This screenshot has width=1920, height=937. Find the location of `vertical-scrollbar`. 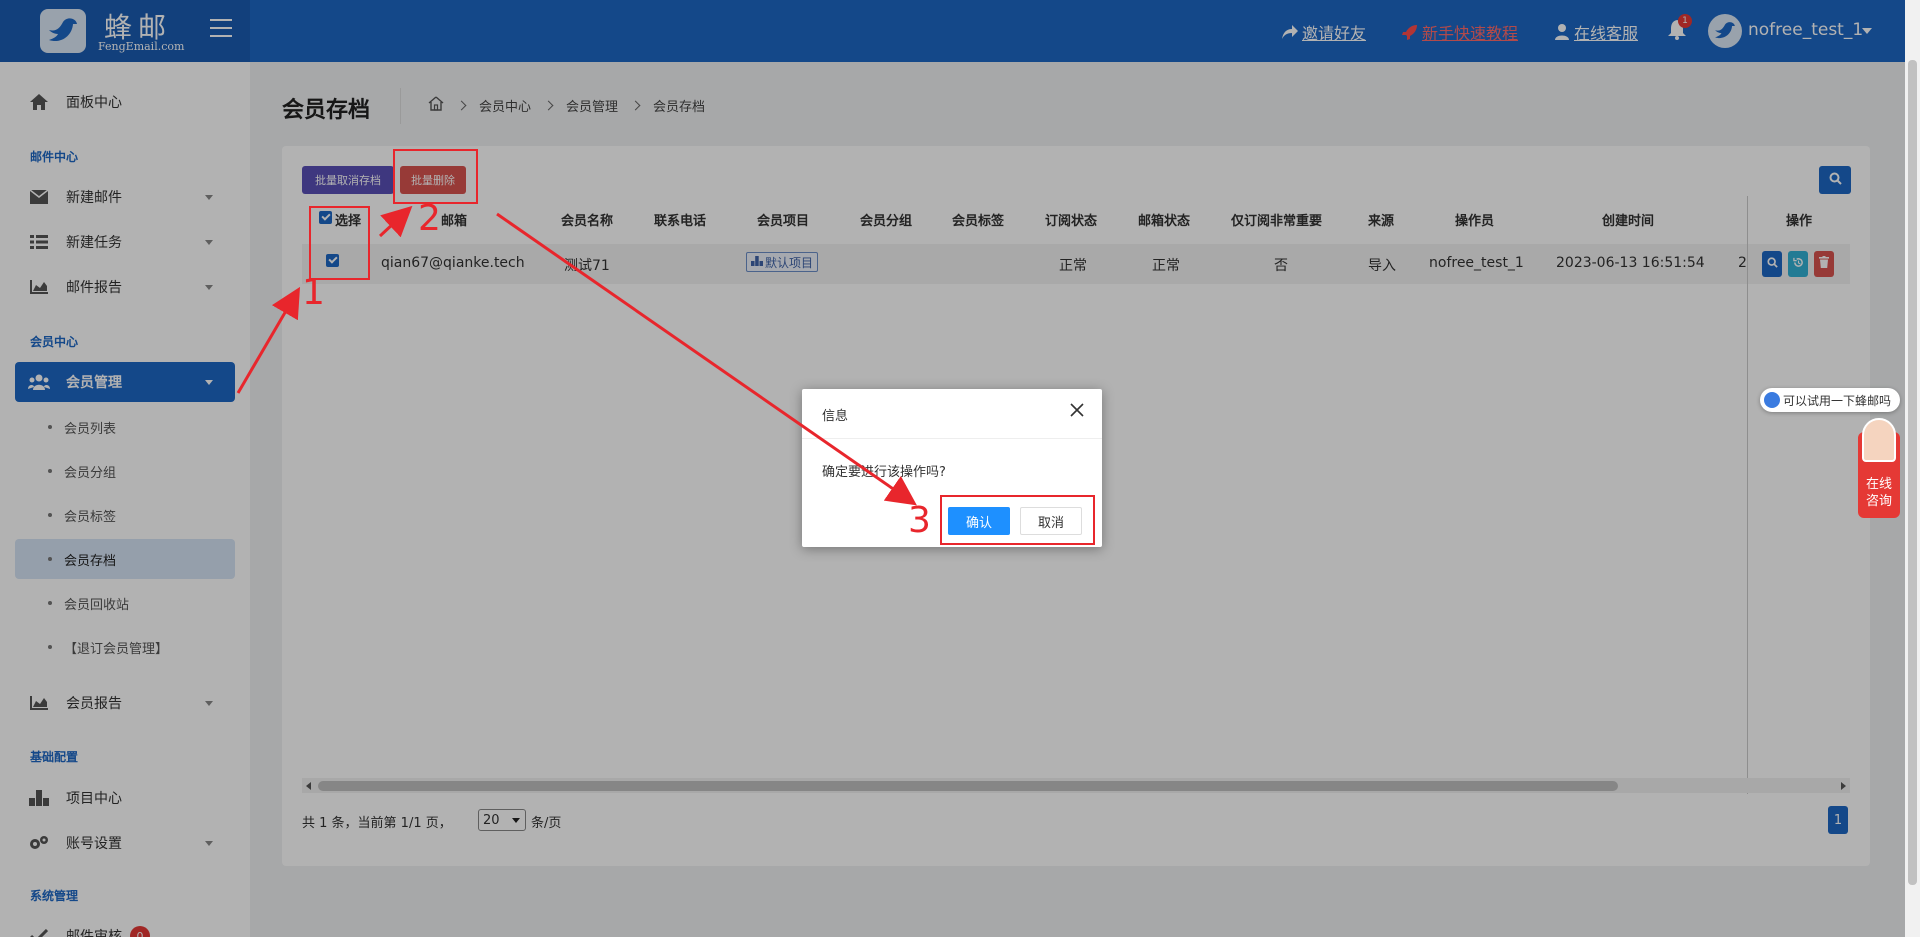

vertical-scrollbar is located at coordinates (1912, 468).